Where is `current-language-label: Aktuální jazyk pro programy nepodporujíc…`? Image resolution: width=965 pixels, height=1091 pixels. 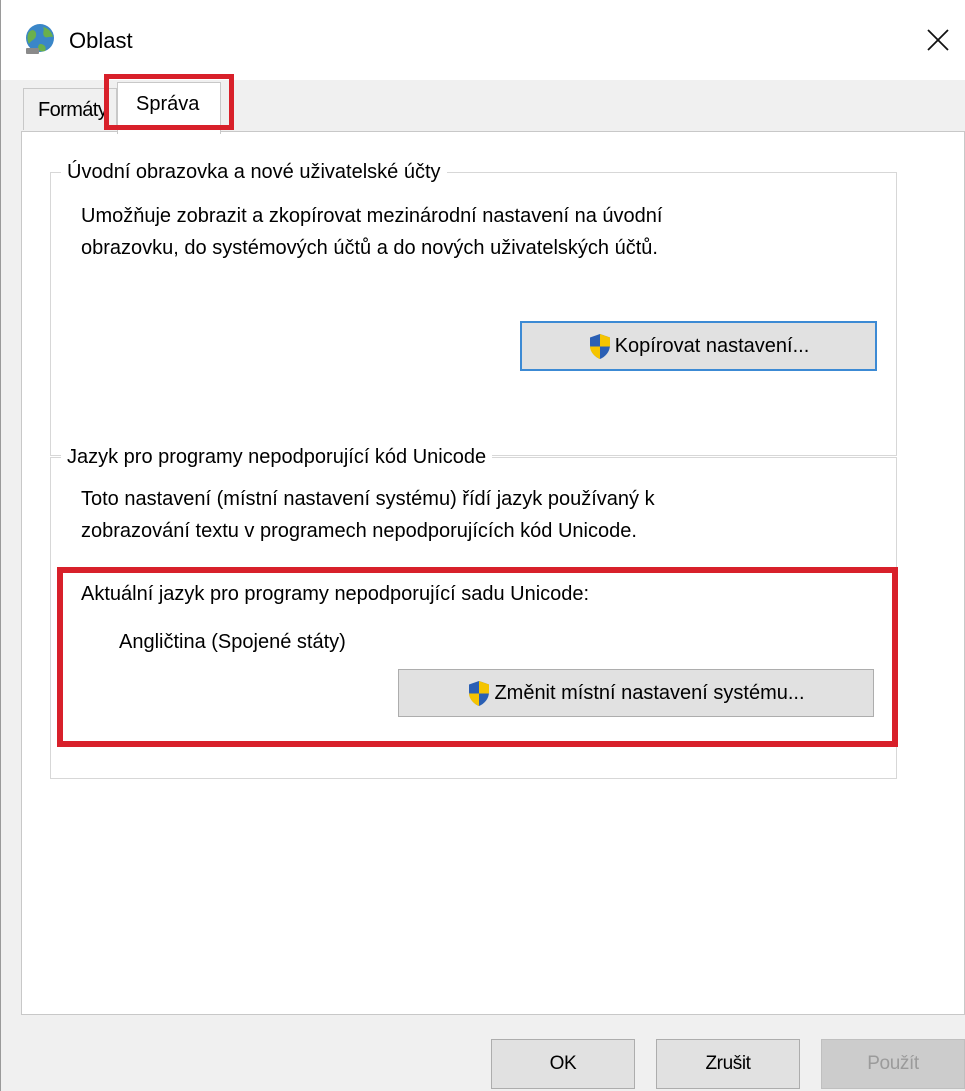
current-language-label: Aktuální jazyk pro programy nepodporujíc… is located at coordinates (335, 594).